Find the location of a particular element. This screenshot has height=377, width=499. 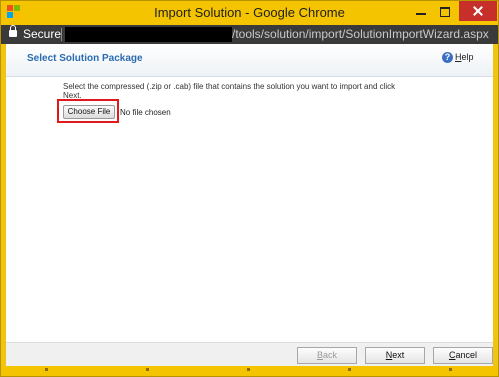

next-rest: ext is located at coordinates (398, 355).